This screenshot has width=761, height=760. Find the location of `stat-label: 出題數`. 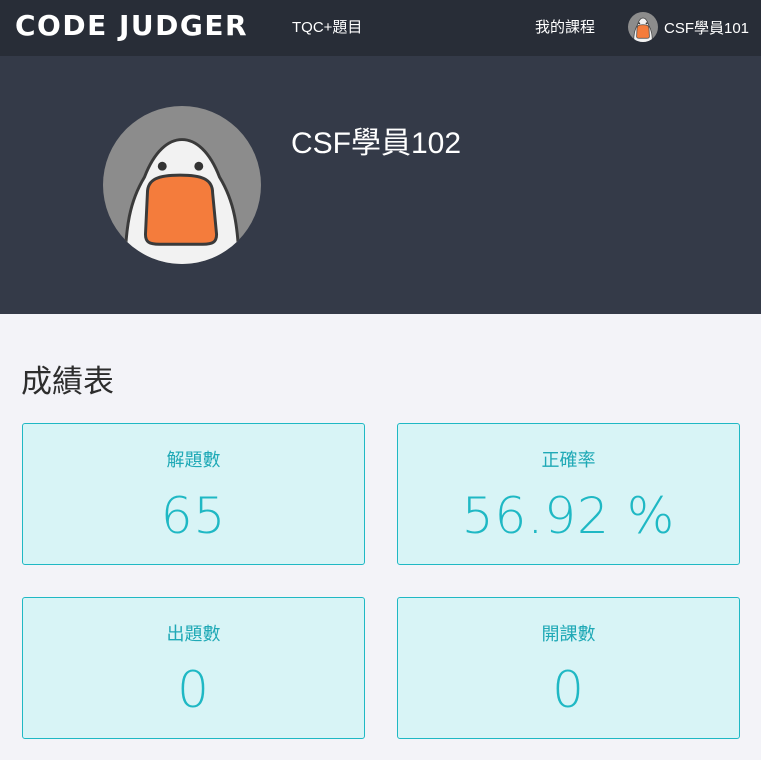

stat-label: 出題數 is located at coordinates (193, 634).